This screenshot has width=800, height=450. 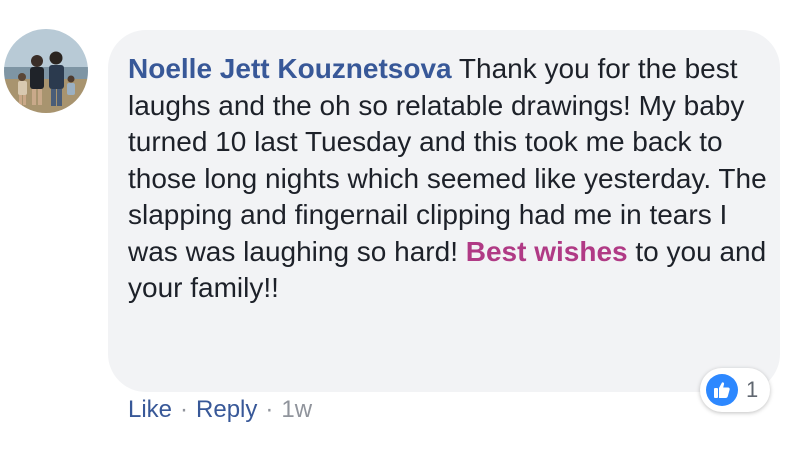 I want to click on avatar, so click(x=46, y=71).